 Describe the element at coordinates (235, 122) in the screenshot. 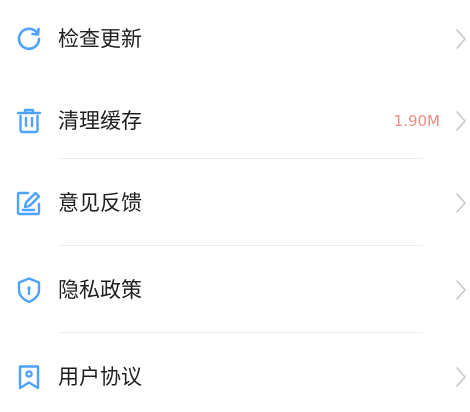

I see `clear-cache-item: 清理缓存 1.90M` at that location.